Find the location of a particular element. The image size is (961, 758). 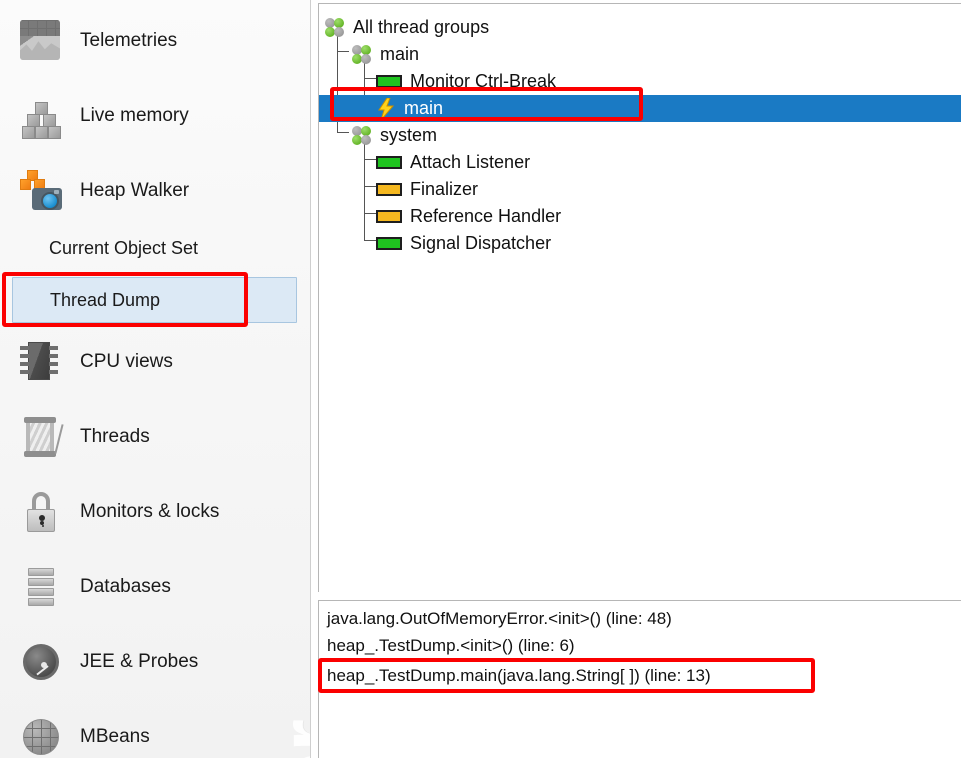

tree-node-group-main: main is located at coordinates (640, 54).